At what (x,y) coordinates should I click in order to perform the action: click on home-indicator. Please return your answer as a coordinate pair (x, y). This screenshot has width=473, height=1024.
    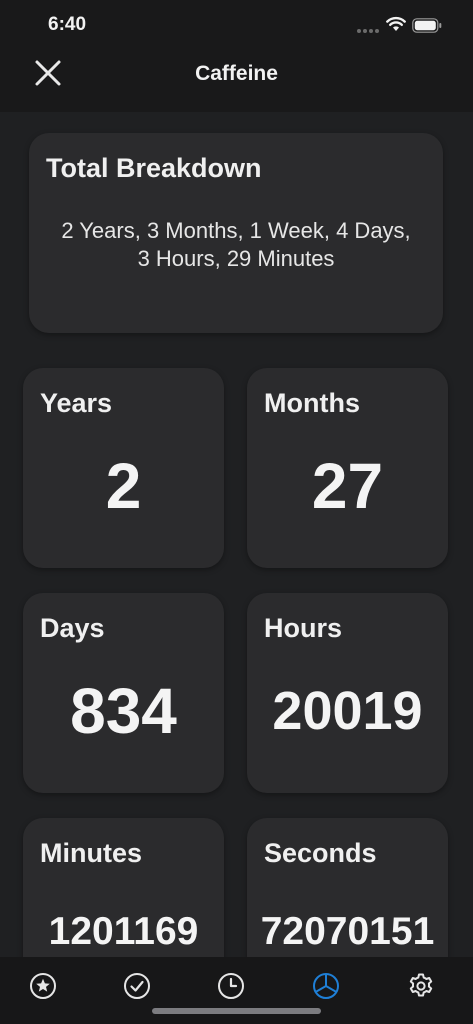
    Looking at the image, I should click on (236, 1011).